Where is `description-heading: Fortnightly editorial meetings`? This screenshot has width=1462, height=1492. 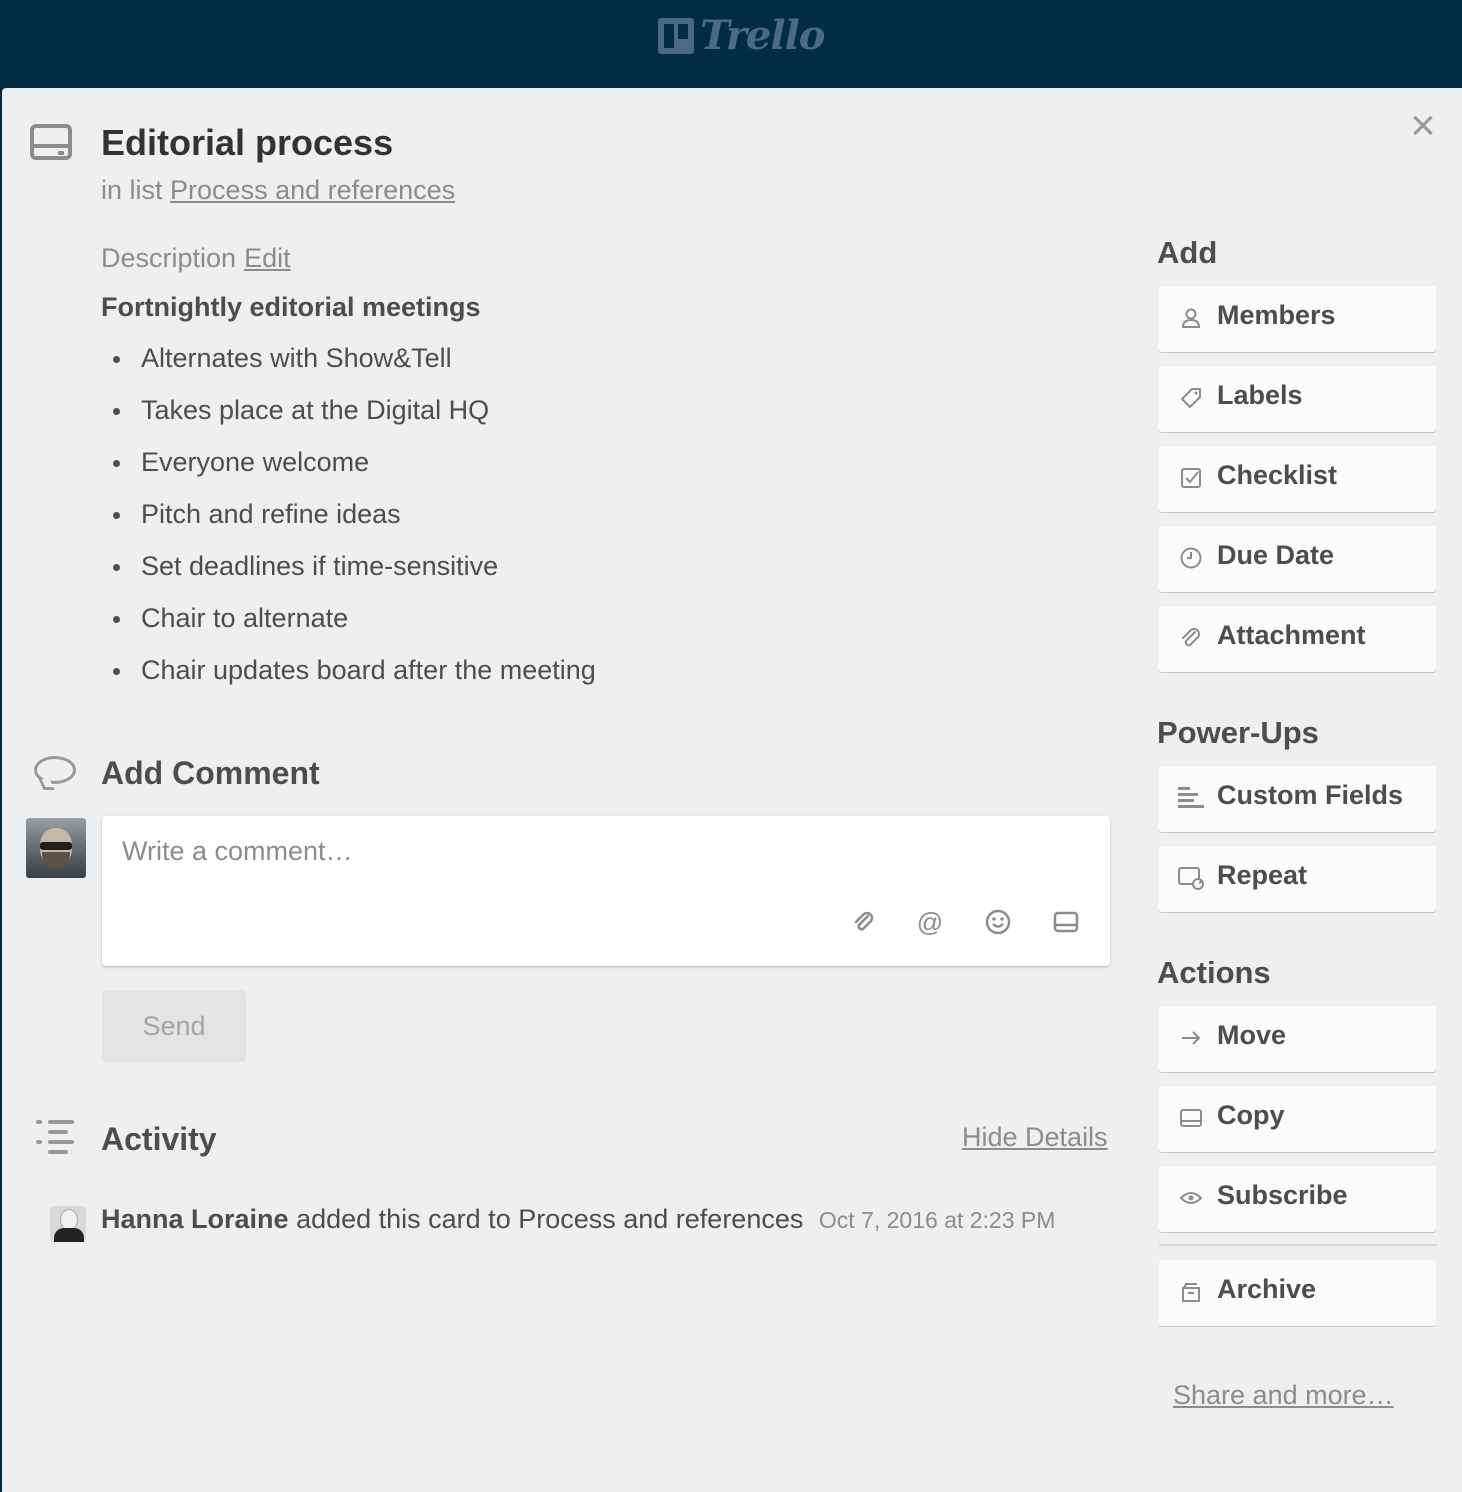 description-heading: Fortnightly editorial meetings is located at coordinates (291, 307).